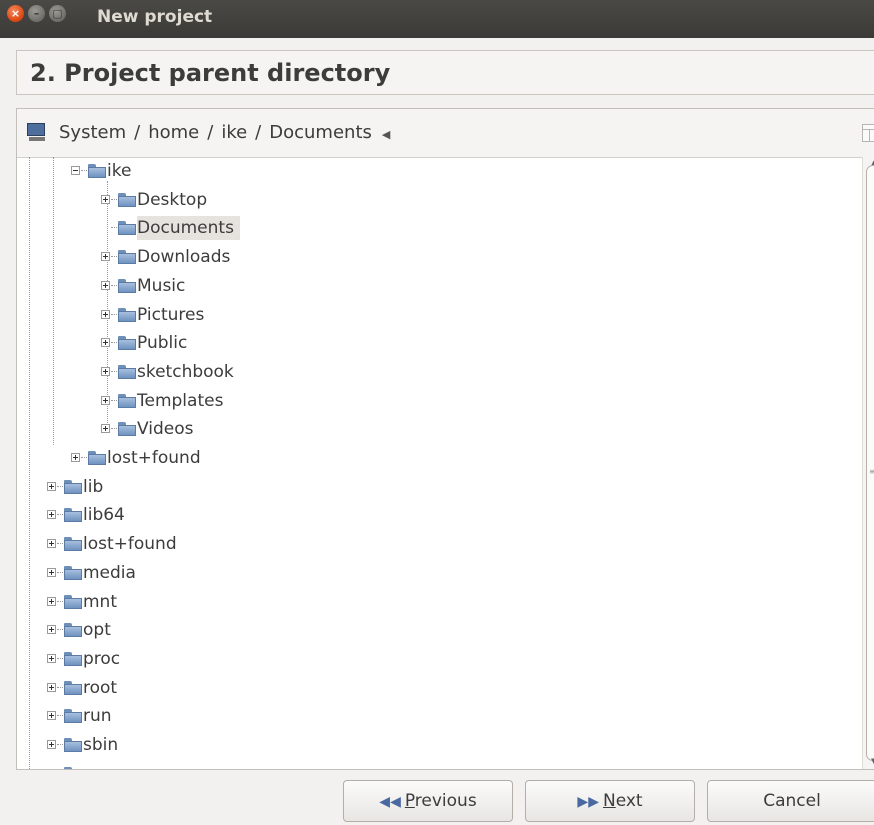  What do you see at coordinates (301, 200) in the screenshot?
I see `tree-row: Desktop` at bounding box center [301, 200].